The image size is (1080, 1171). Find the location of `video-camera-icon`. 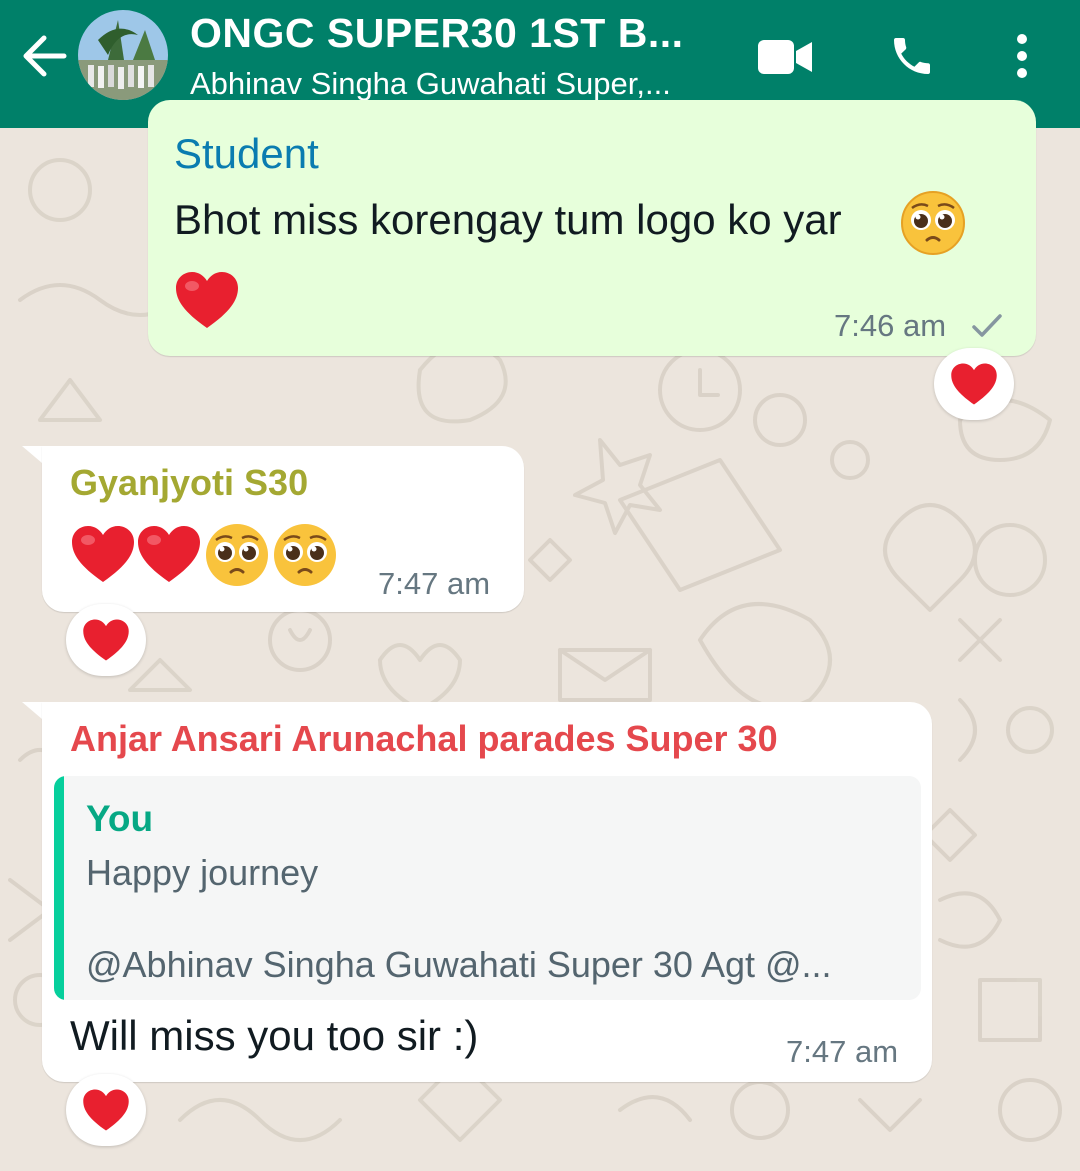

video-camera-icon is located at coordinates (785, 57).